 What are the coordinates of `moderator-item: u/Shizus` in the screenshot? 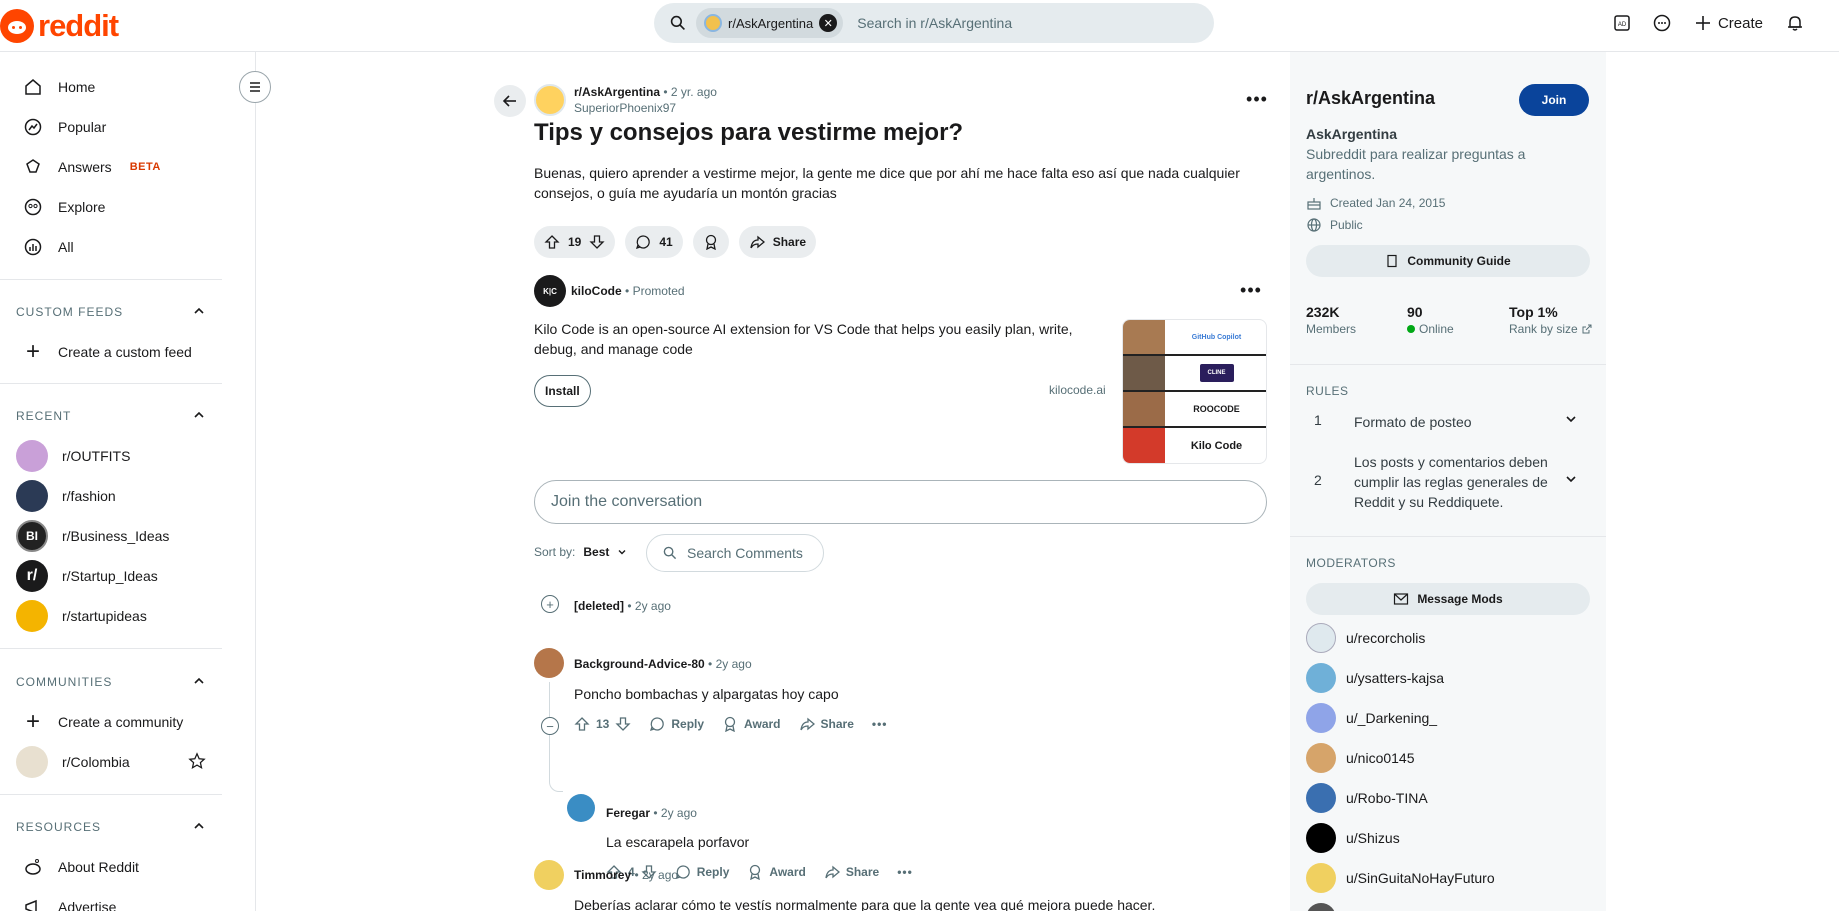 It's located at (1353, 838).